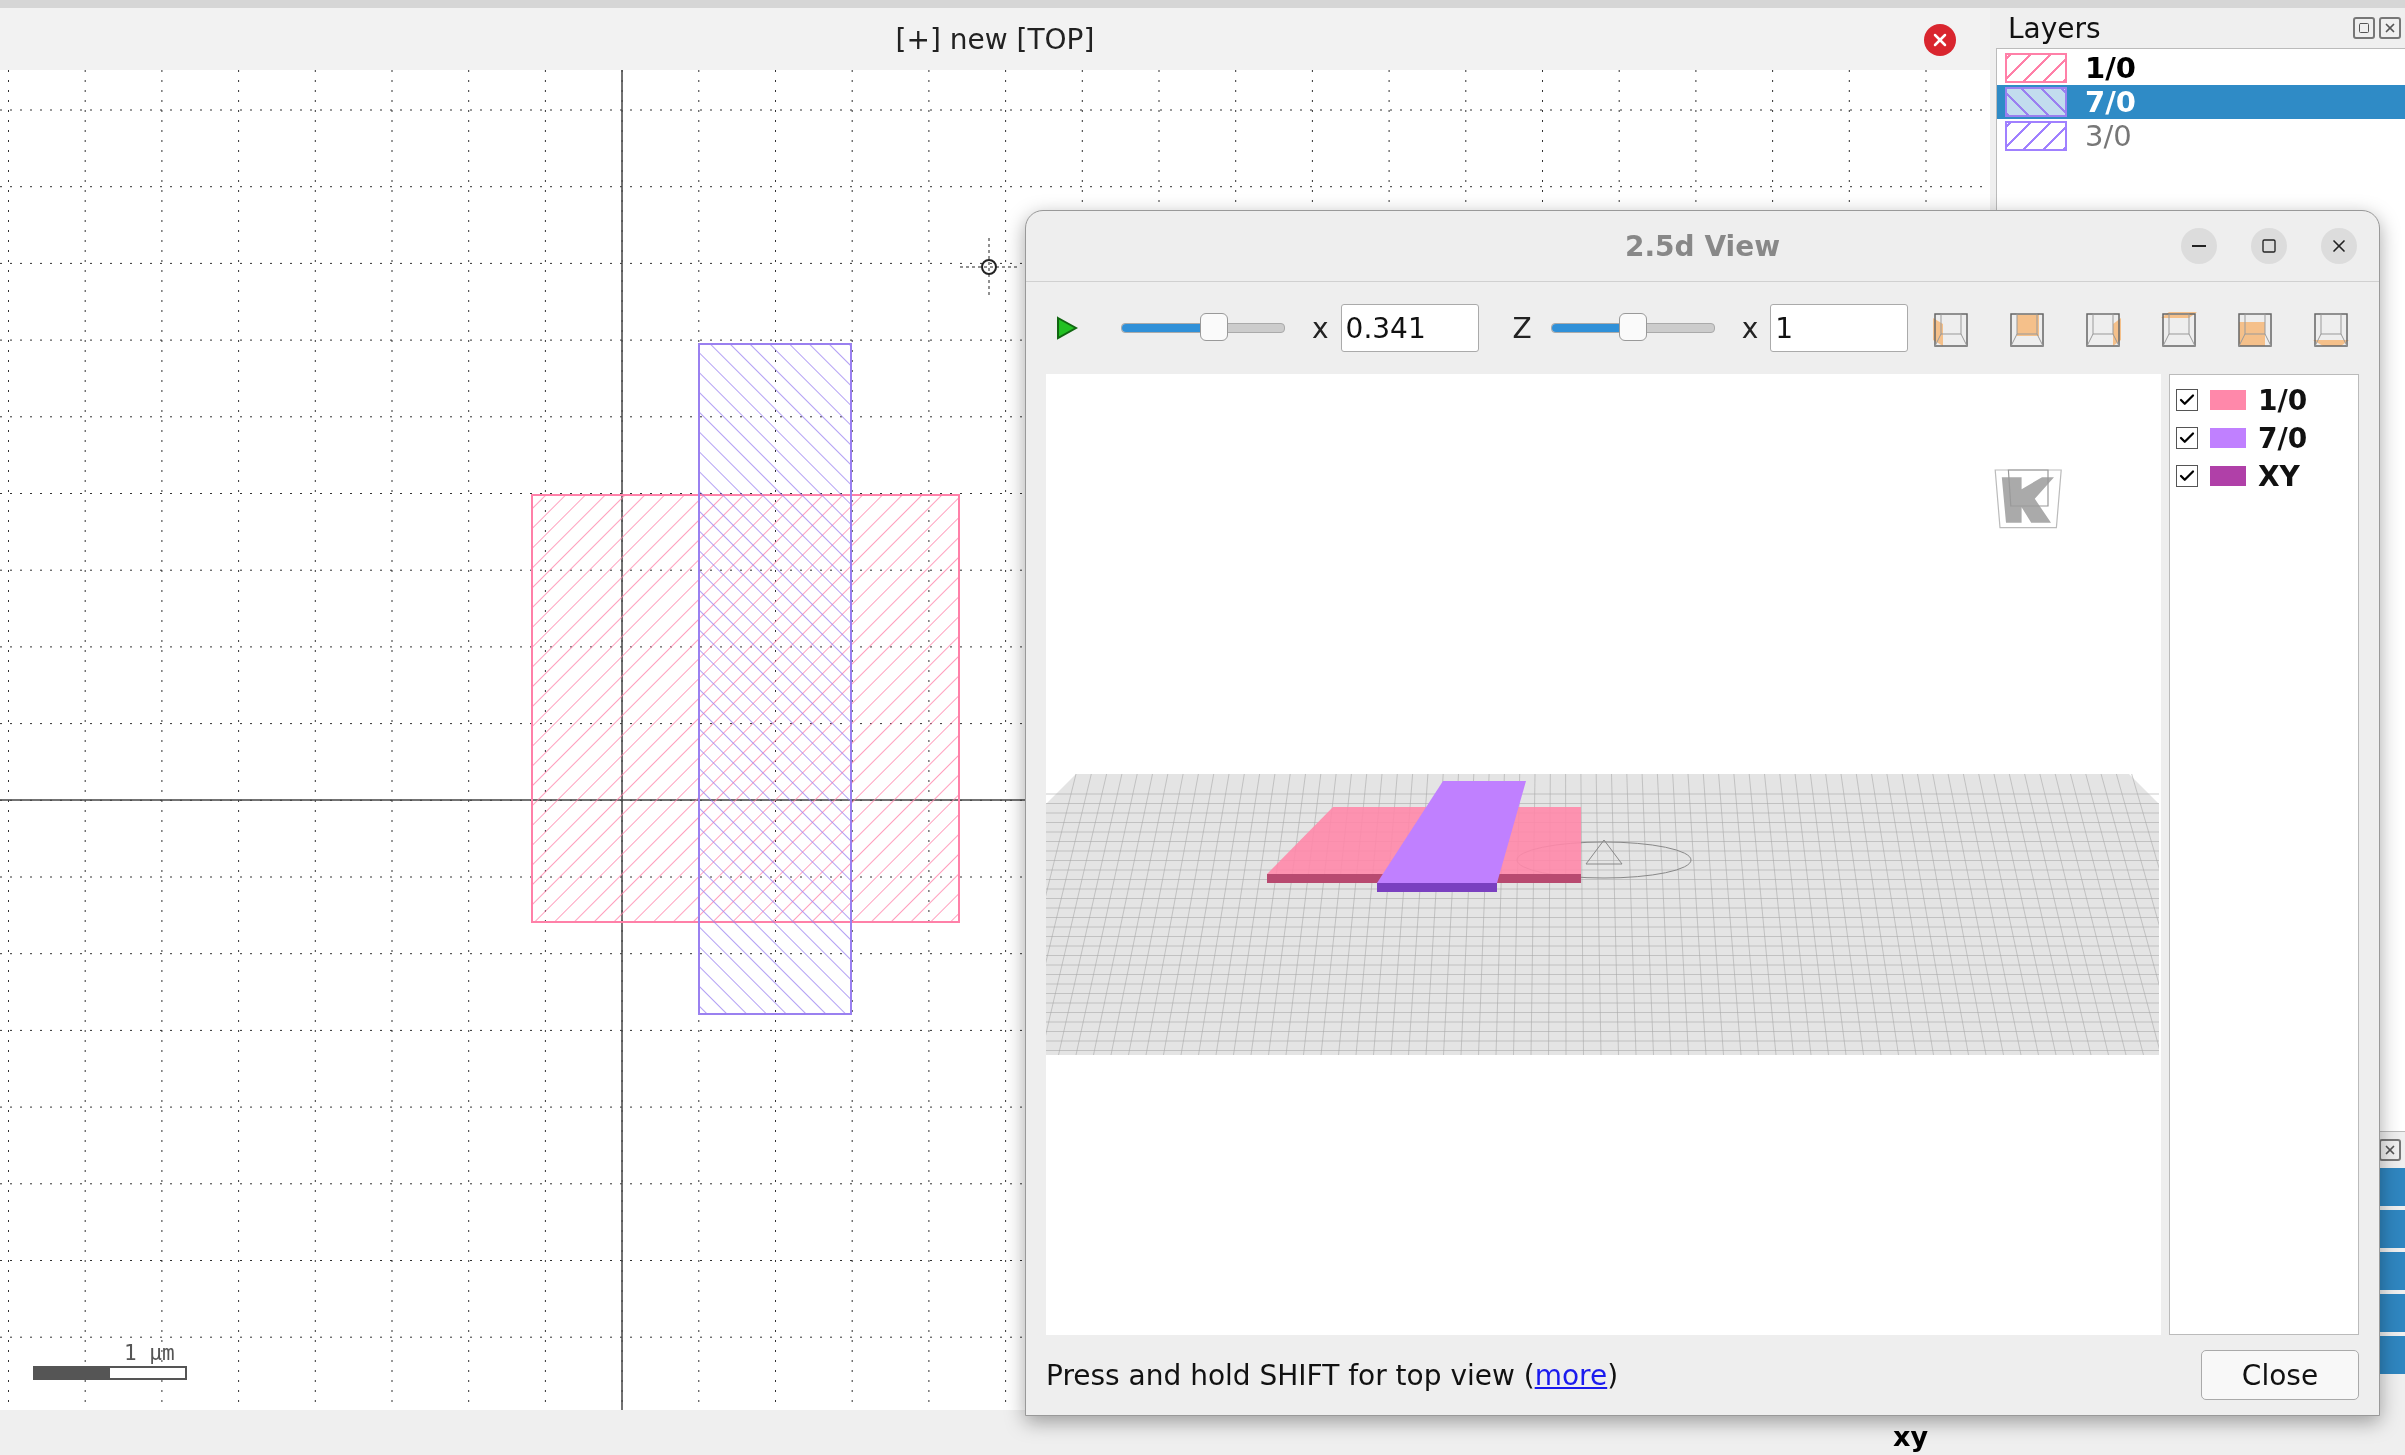 The image size is (2405, 1455). What do you see at coordinates (2279, 476) in the screenshot?
I see `legend-label: XY` at bounding box center [2279, 476].